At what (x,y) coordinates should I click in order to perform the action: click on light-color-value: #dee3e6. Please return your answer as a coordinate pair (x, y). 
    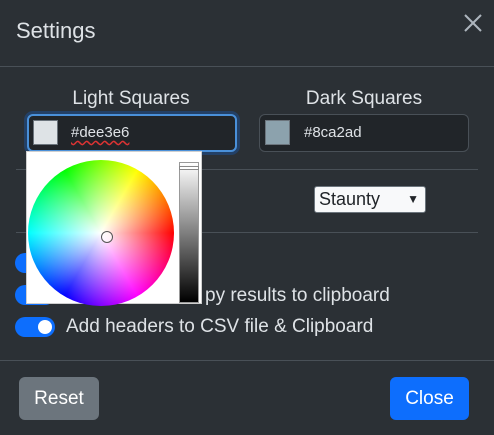
    Looking at the image, I should click on (100, 132).